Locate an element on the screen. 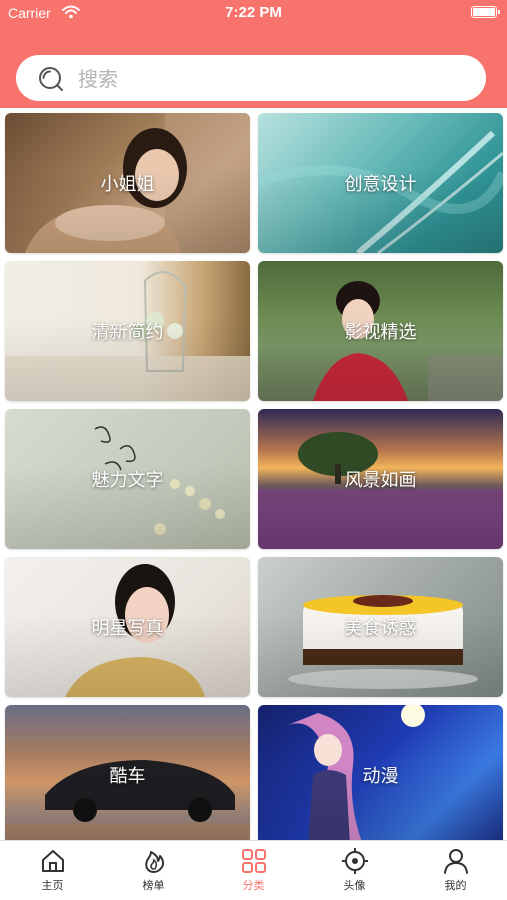  tab-bar: 主页 榜单 分类 头像 我的 is located at coordinates (253, 870).